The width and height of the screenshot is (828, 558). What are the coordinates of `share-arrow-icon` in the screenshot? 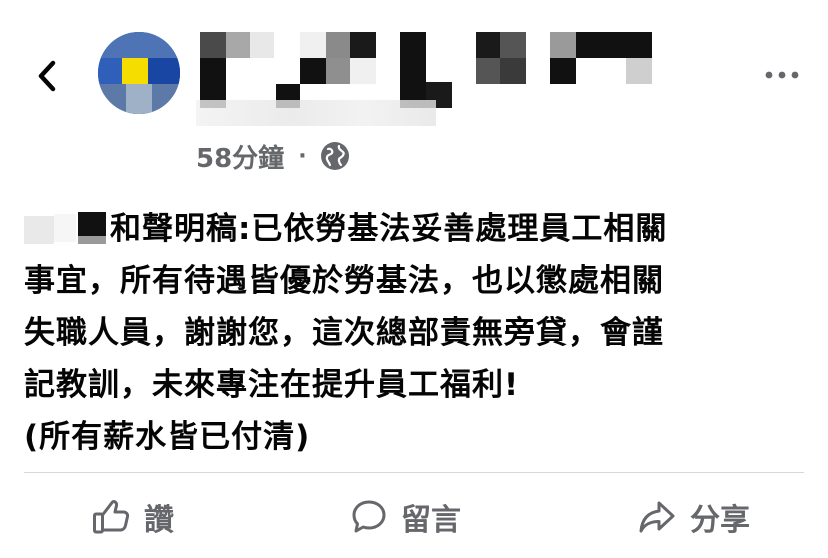 It's located at (657, 517).